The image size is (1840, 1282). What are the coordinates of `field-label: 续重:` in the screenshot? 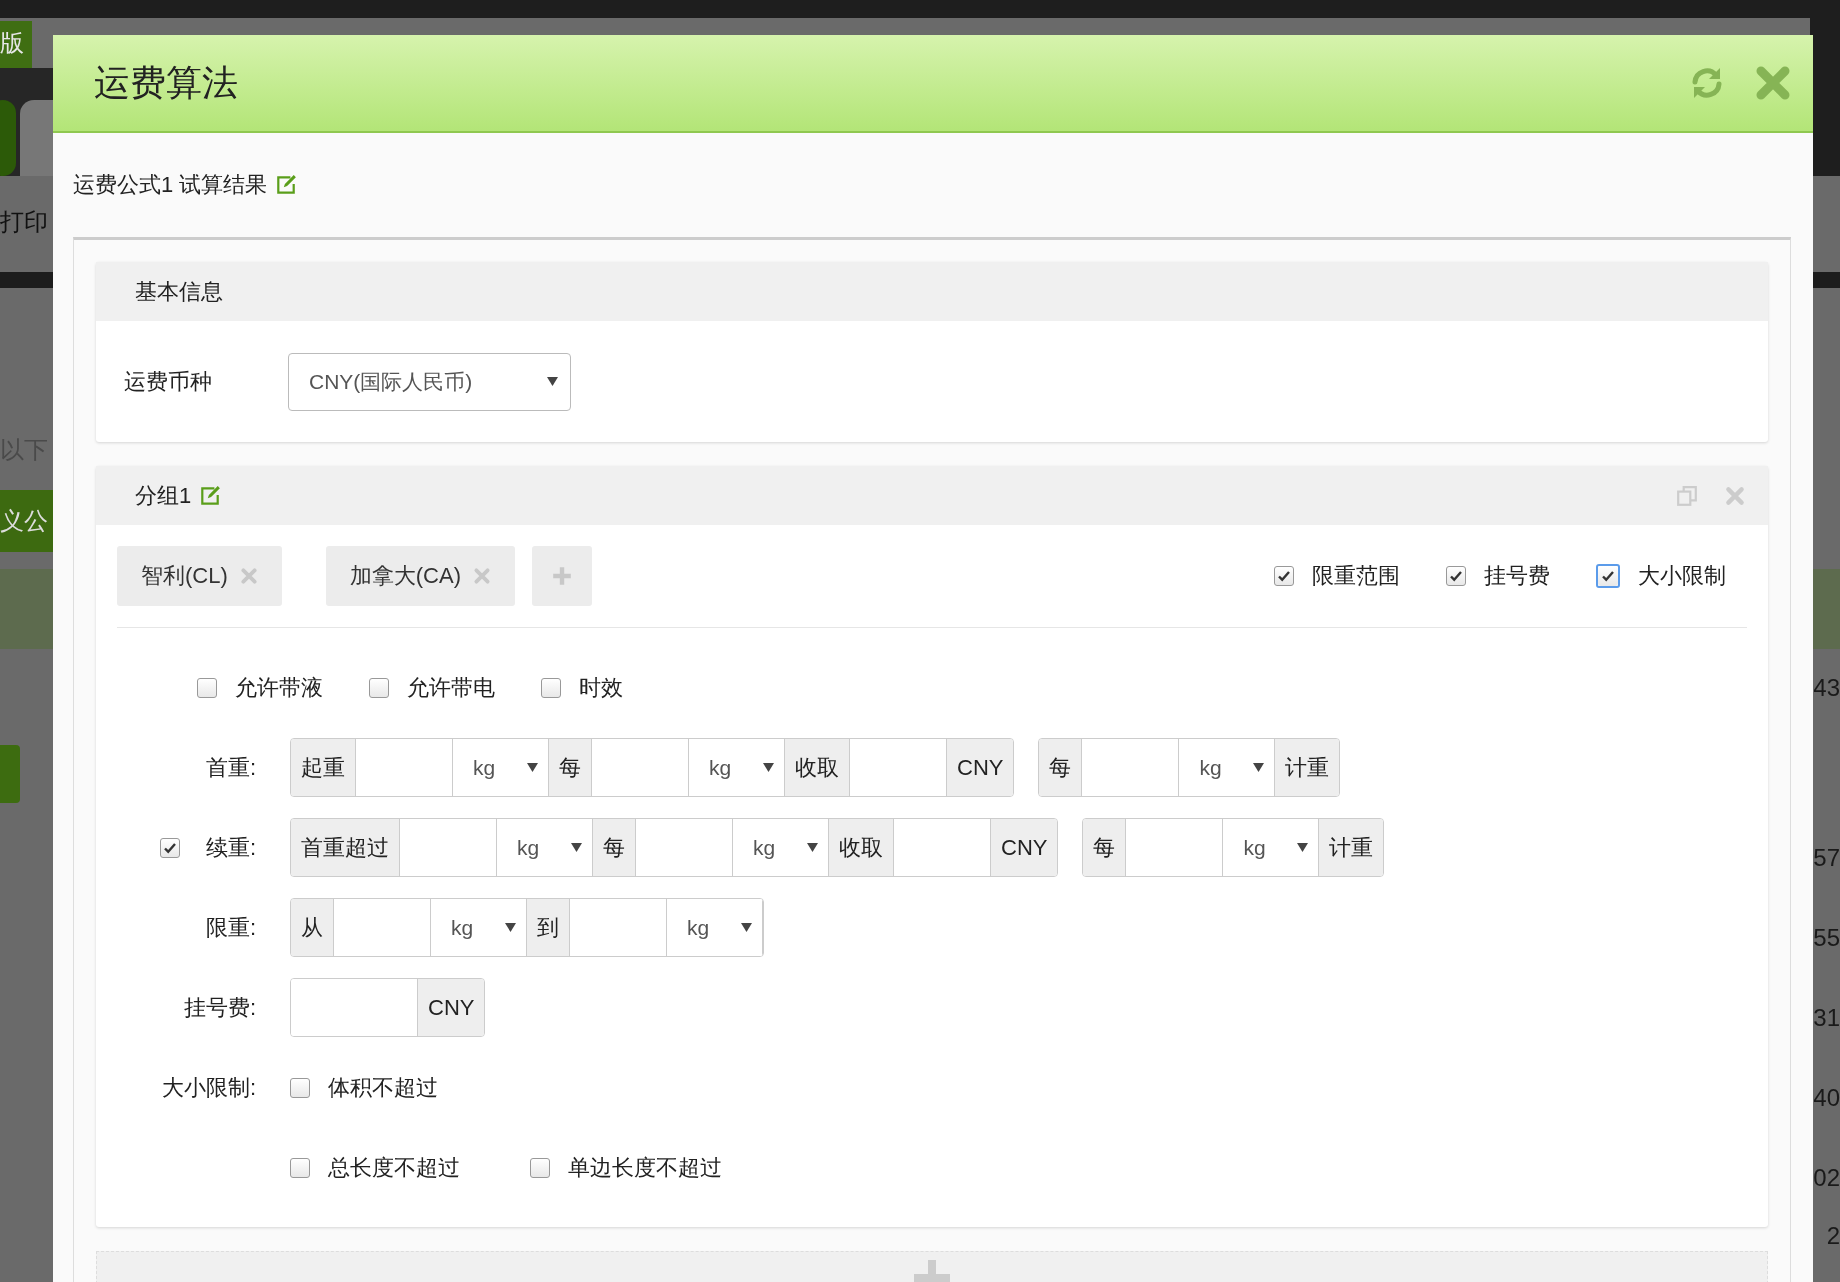 It's located at (230, 847).